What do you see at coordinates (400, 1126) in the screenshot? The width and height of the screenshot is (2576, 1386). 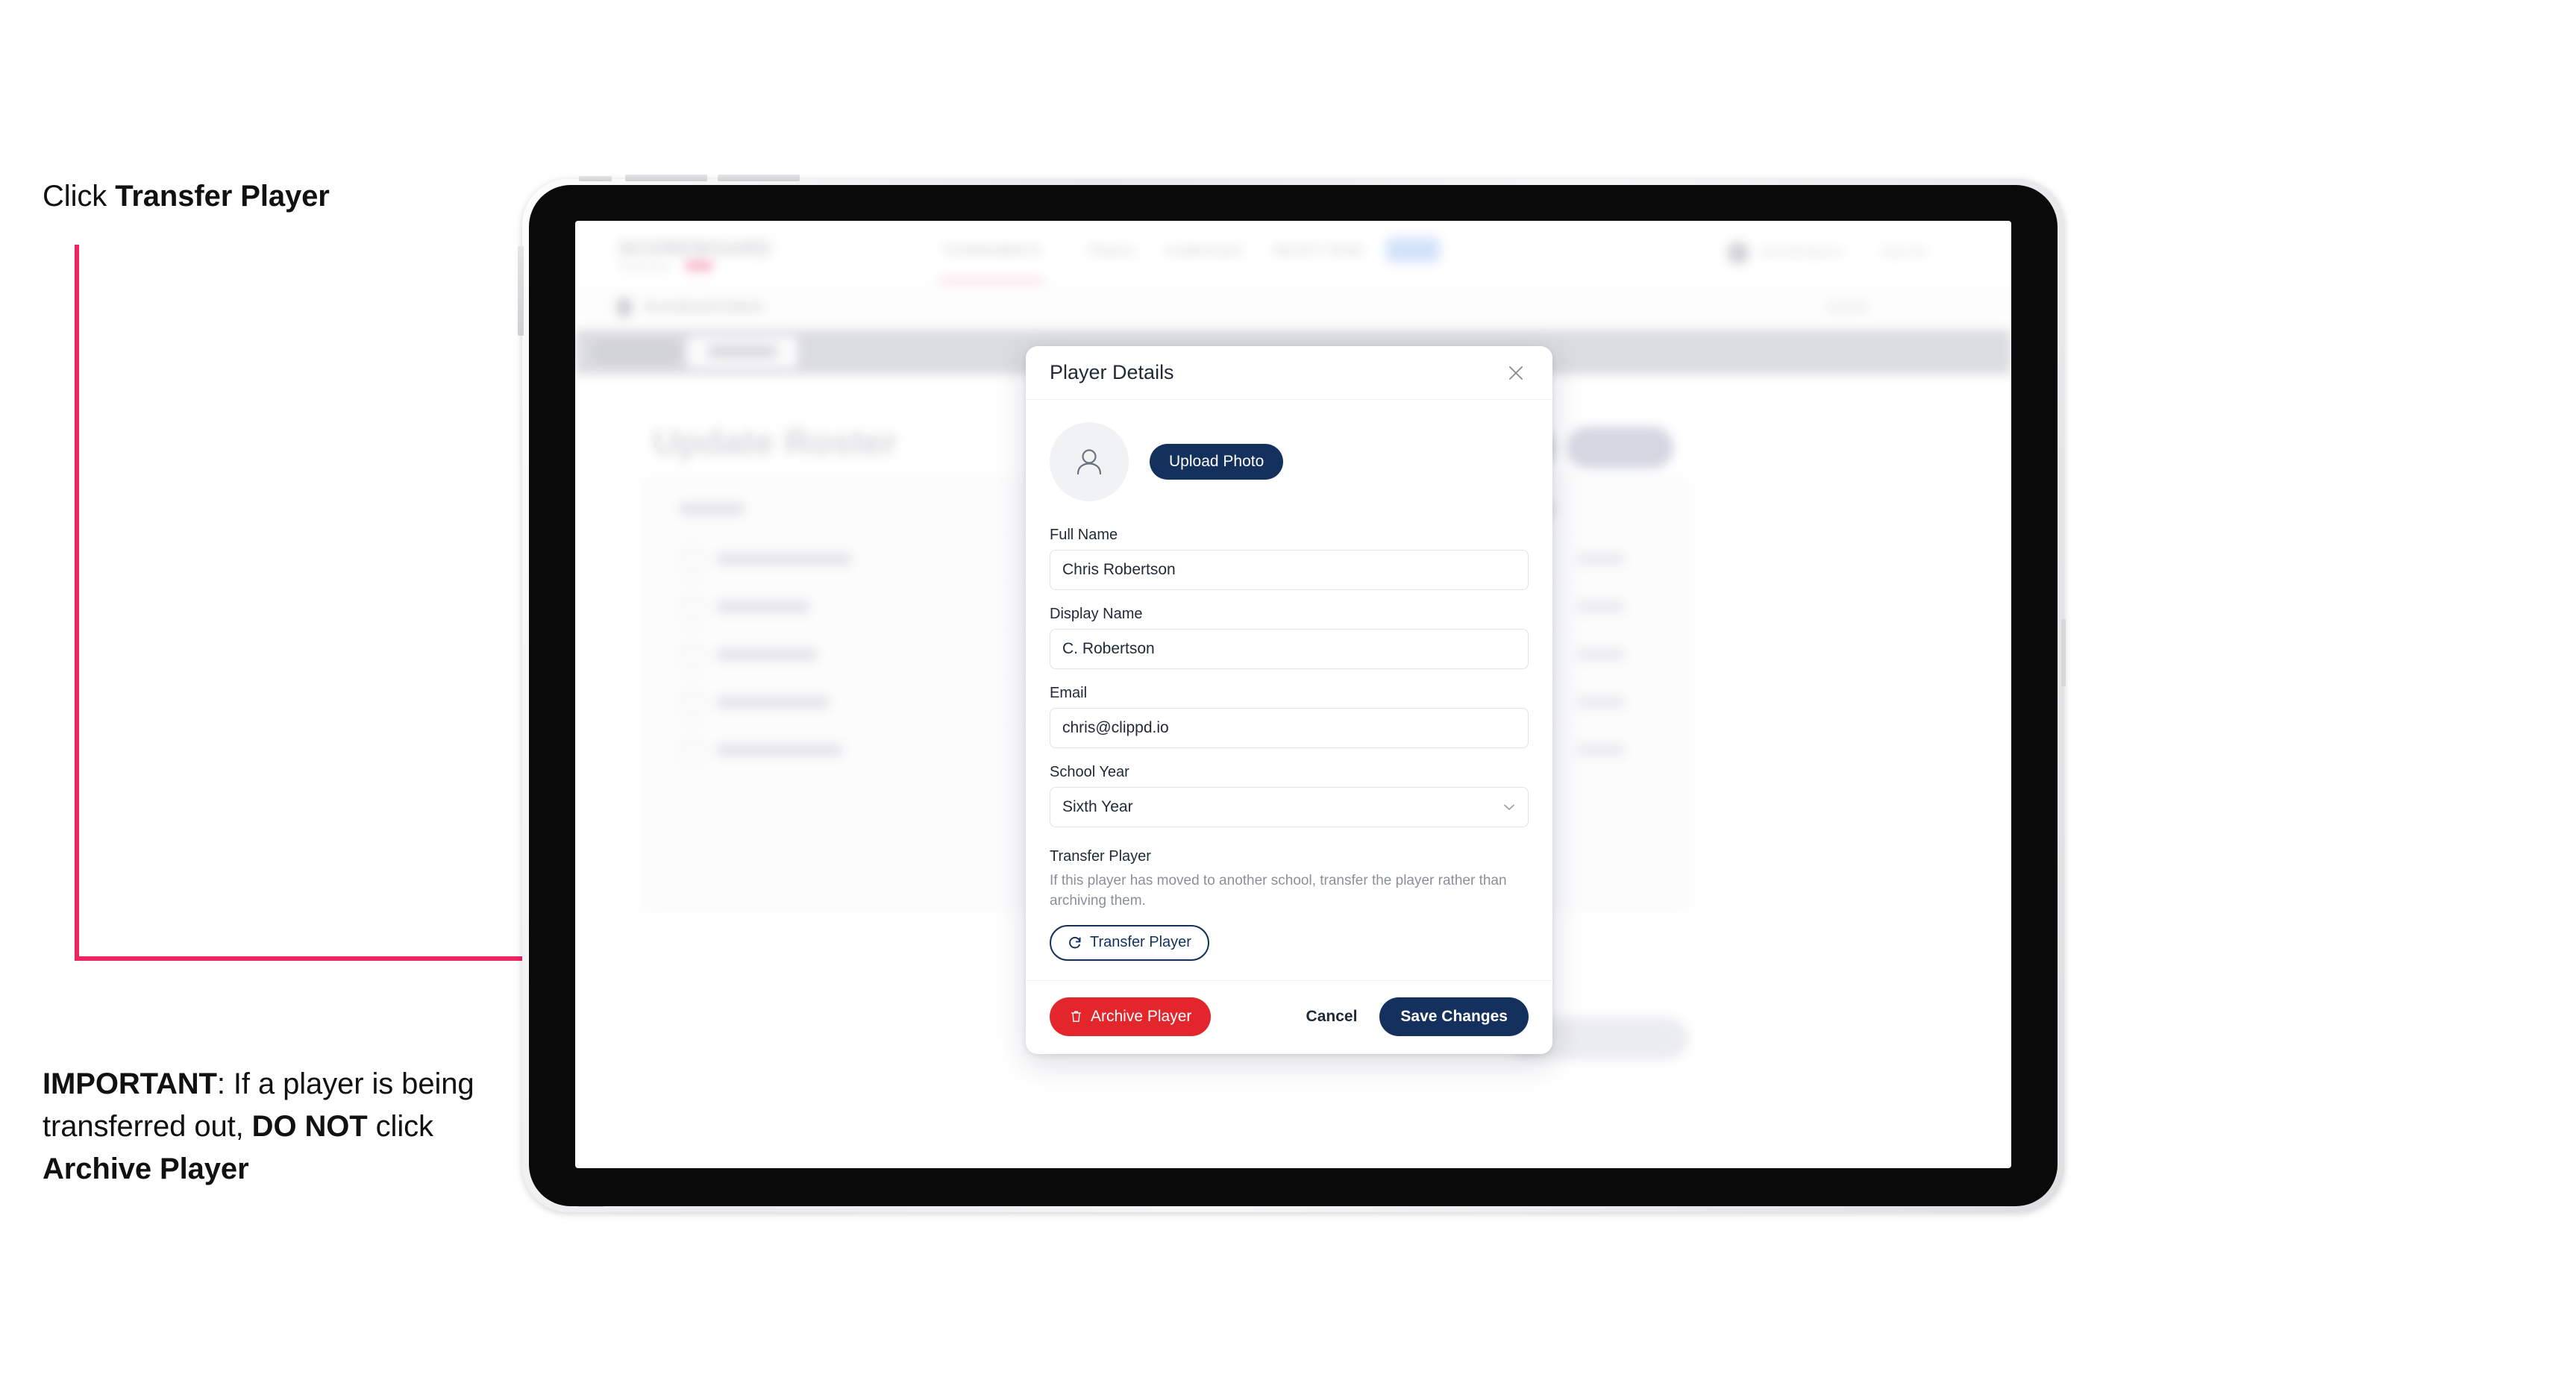 I see `annotation-bottom-text2: click` at bounding box center [400, 1126].